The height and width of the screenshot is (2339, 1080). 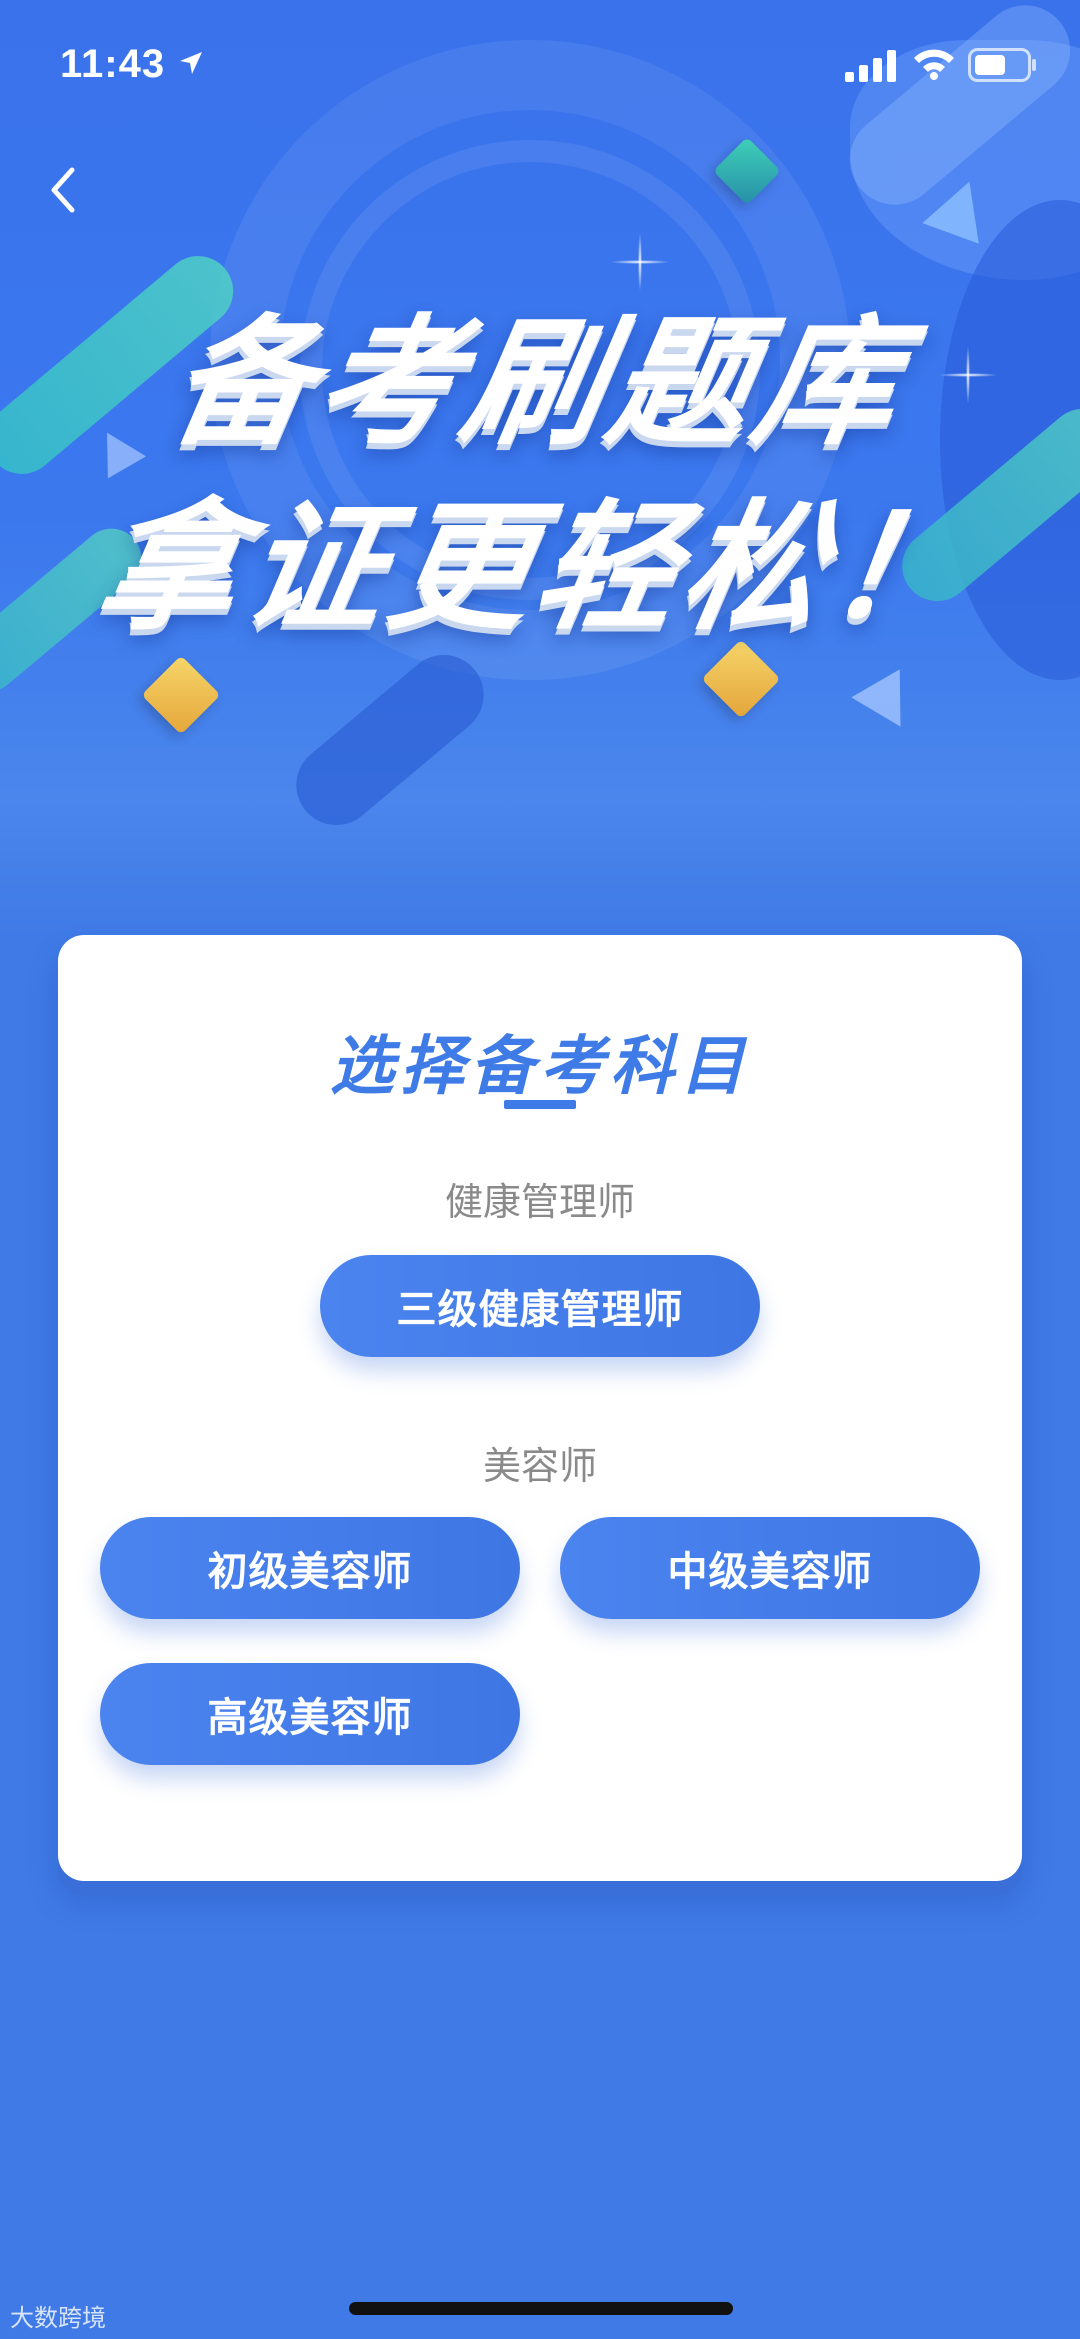 I want to click on battery-icon, so click(x=1002, y=65).